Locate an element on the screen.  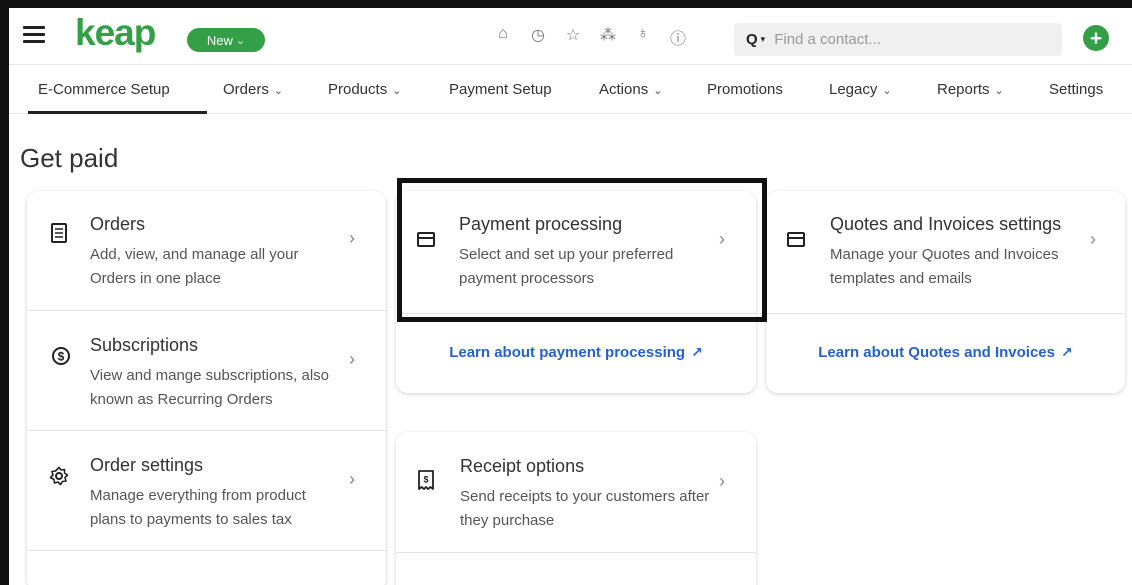
learn-quotes-invoices-link: Learn about Quotes and Invoices ↗ is located at coordinates (945, 352).